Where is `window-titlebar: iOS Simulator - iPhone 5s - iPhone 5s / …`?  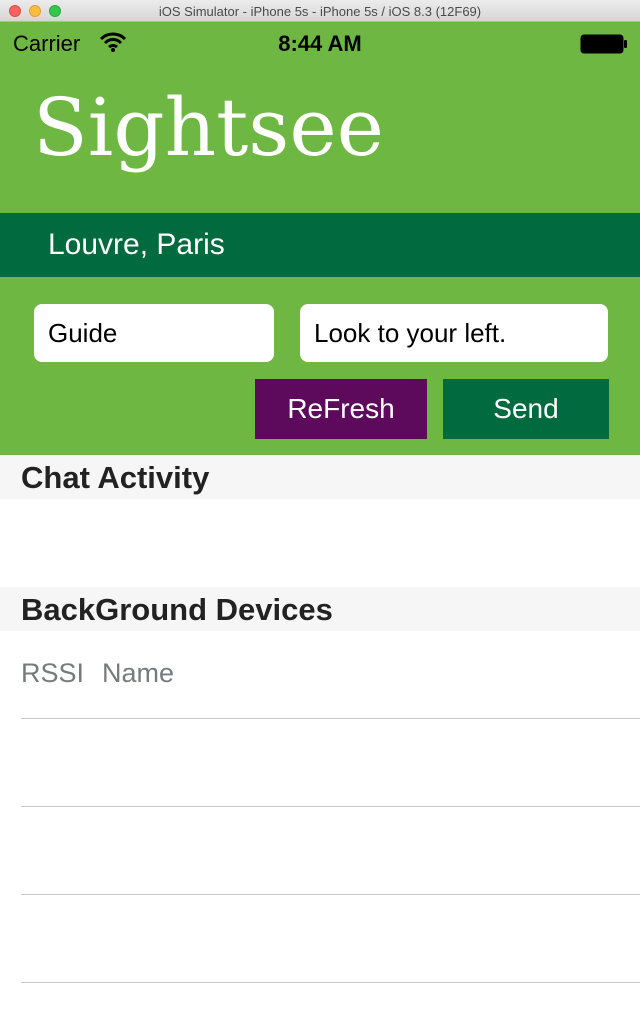 window-titlebar: iOS Simulator - iPhone 5s - iPhone 5s / … is located at coordinates (320, 11).